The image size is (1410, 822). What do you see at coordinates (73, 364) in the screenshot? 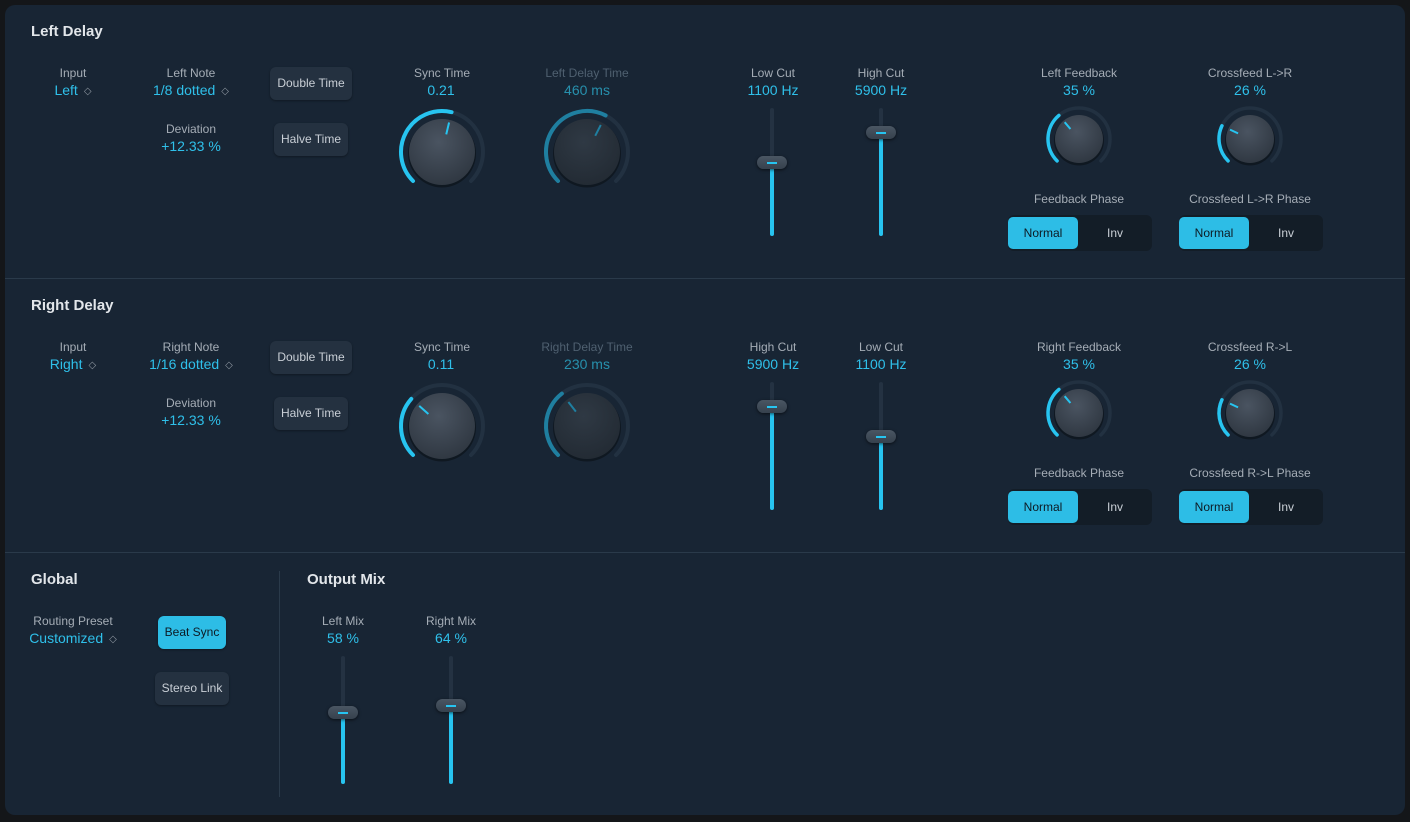
I see `input-popup: Right ◇` at bounding box center [73, 364].